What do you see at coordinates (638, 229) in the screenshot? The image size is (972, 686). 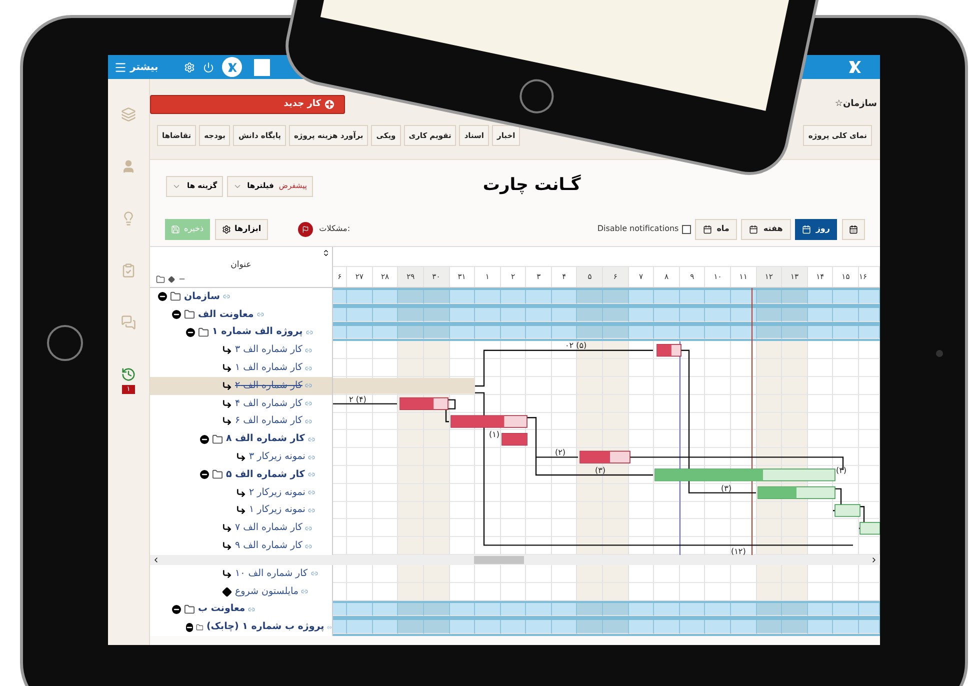 I see `notifications-label: Disable notifications` at bounding box center [638, 229].